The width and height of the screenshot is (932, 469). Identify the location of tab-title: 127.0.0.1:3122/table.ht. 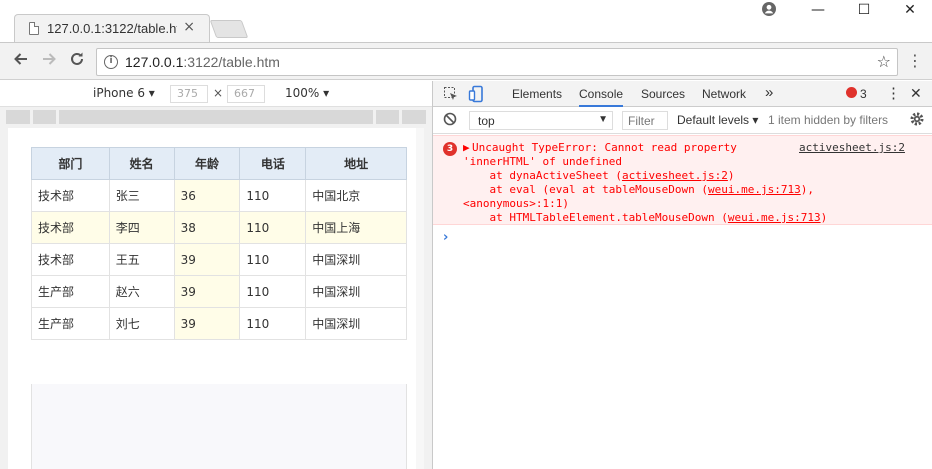
(112, 28).